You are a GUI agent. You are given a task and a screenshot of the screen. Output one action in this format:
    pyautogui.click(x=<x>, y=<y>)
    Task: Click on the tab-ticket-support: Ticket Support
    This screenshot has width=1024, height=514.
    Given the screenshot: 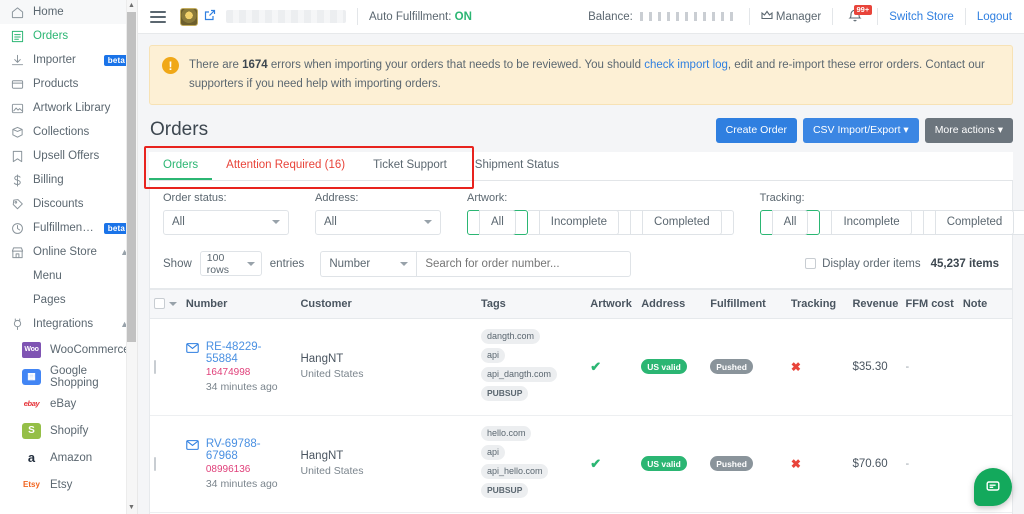 What is the action you would take?
    pyautogui.click(x=410, y=166)
    